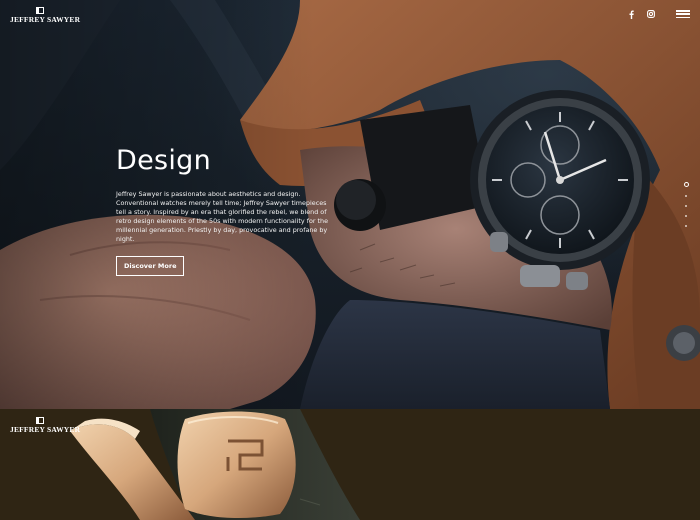  What do you see at coordinates (631, 14) in the screenshot?
I see `facebook-icon` at bounding box center [631, 14].